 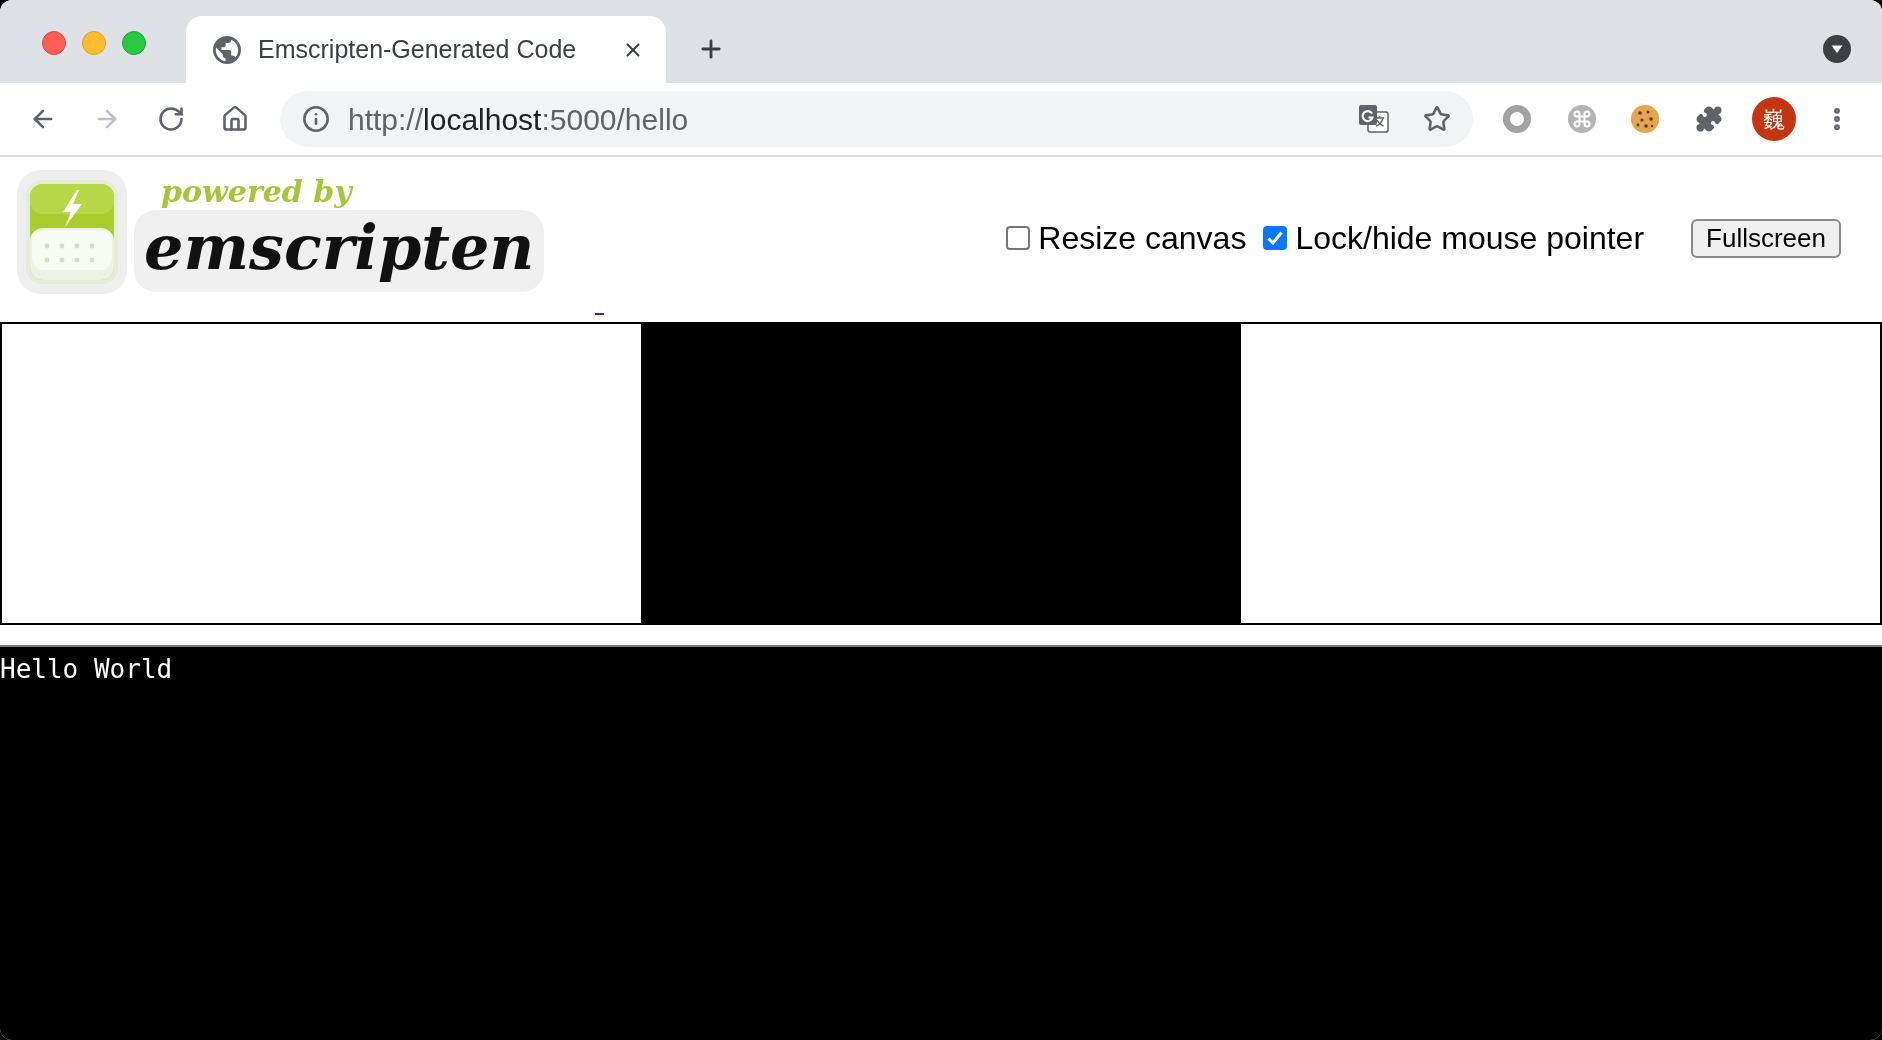 I want to click on reload-icon, so click(x=171, y=119).